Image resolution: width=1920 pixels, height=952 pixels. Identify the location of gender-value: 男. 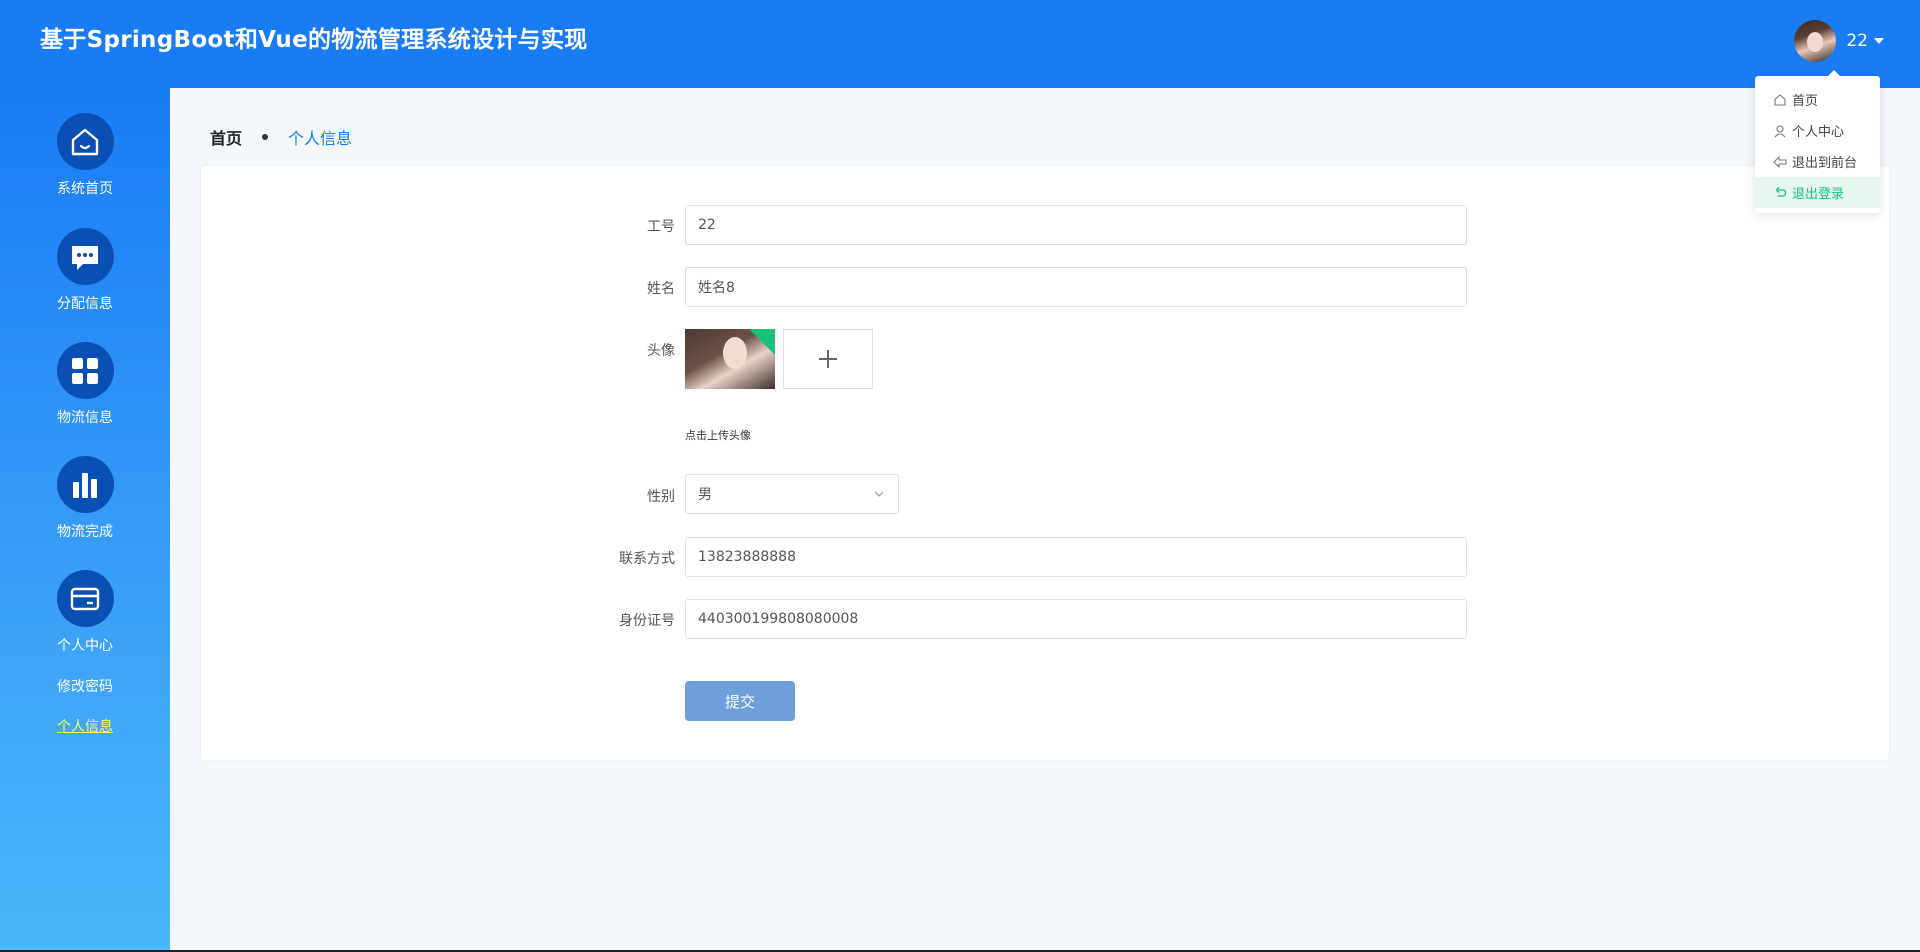
(705, 495).